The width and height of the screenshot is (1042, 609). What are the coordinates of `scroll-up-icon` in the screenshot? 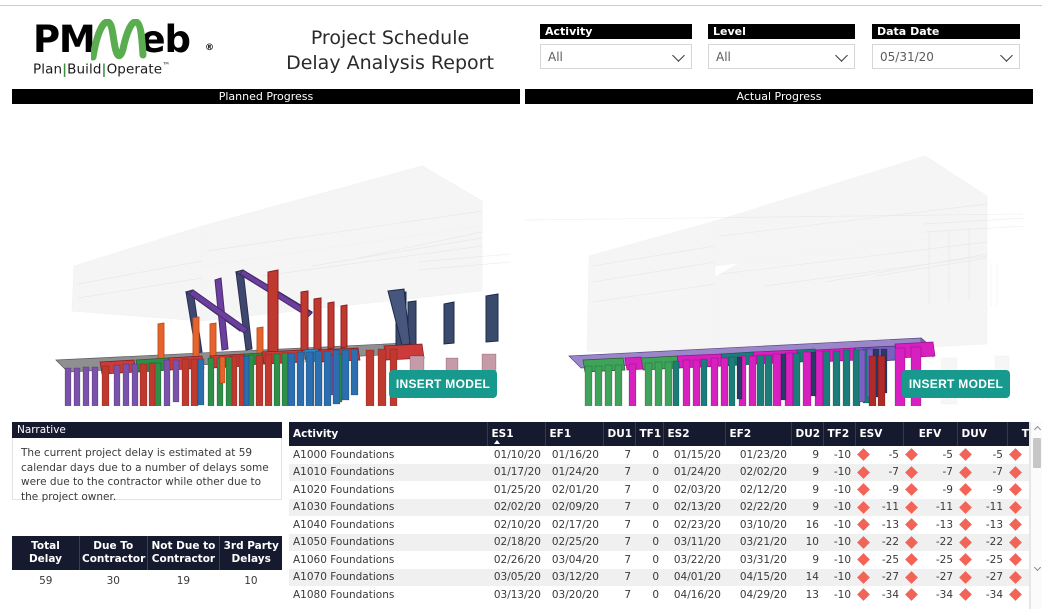 It's located at (1036, 428).